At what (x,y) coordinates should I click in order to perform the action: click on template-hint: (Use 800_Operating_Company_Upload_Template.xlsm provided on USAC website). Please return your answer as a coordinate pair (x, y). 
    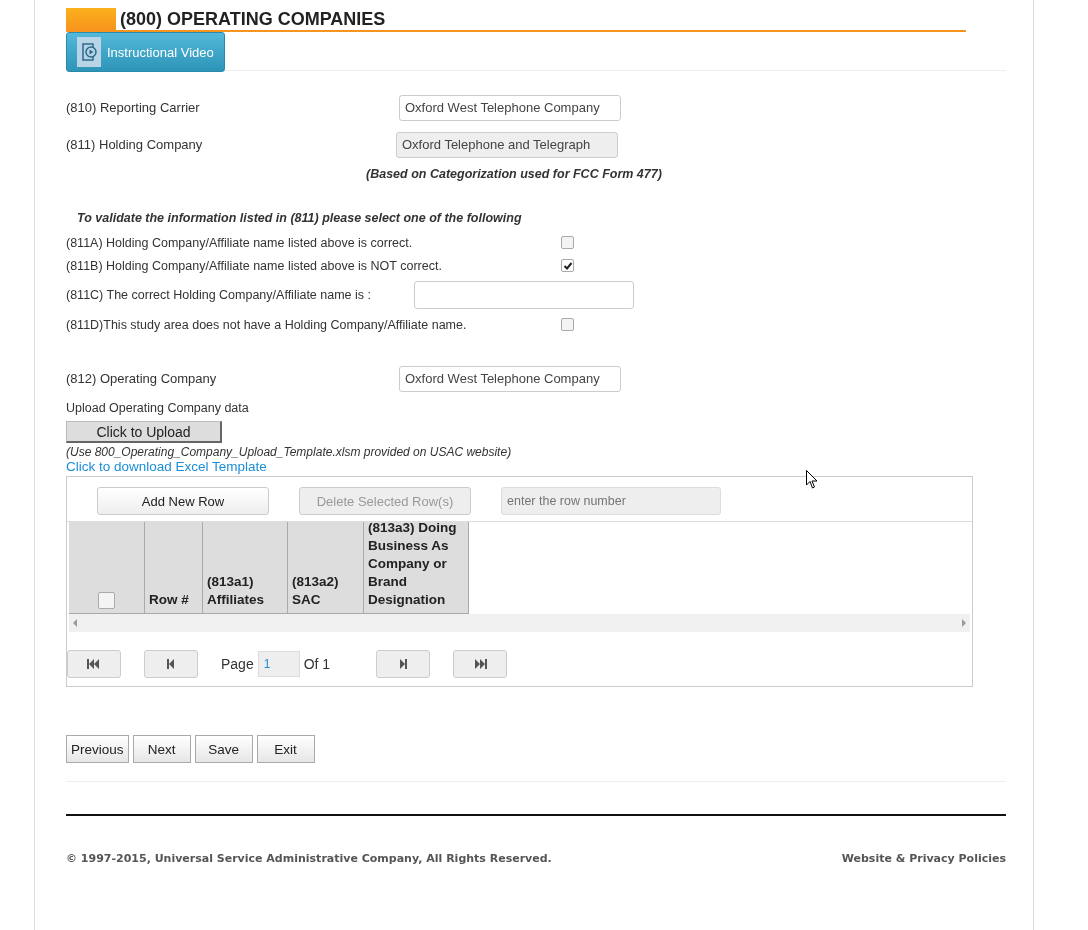
    Looking at the image, I should click on (289, 452).